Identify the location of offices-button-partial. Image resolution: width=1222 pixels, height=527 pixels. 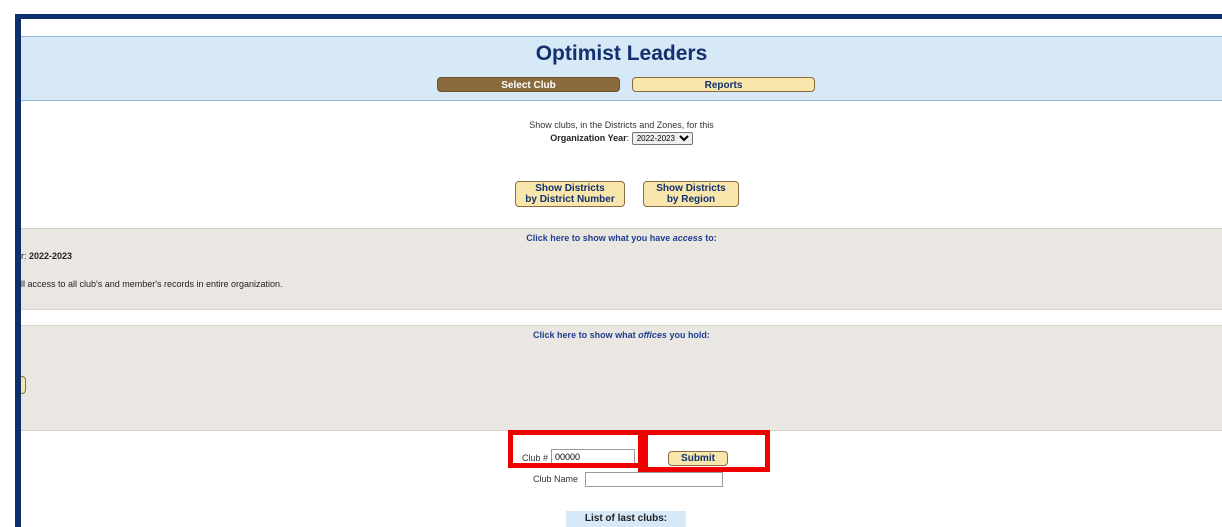
(23, 385).